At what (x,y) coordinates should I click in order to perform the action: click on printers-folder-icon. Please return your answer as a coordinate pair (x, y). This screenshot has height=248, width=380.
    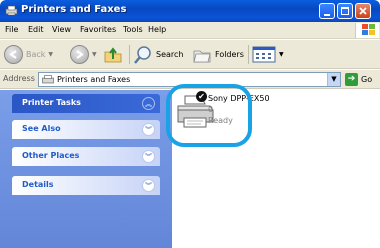
    Looking at the image, I should click on (48, 79).